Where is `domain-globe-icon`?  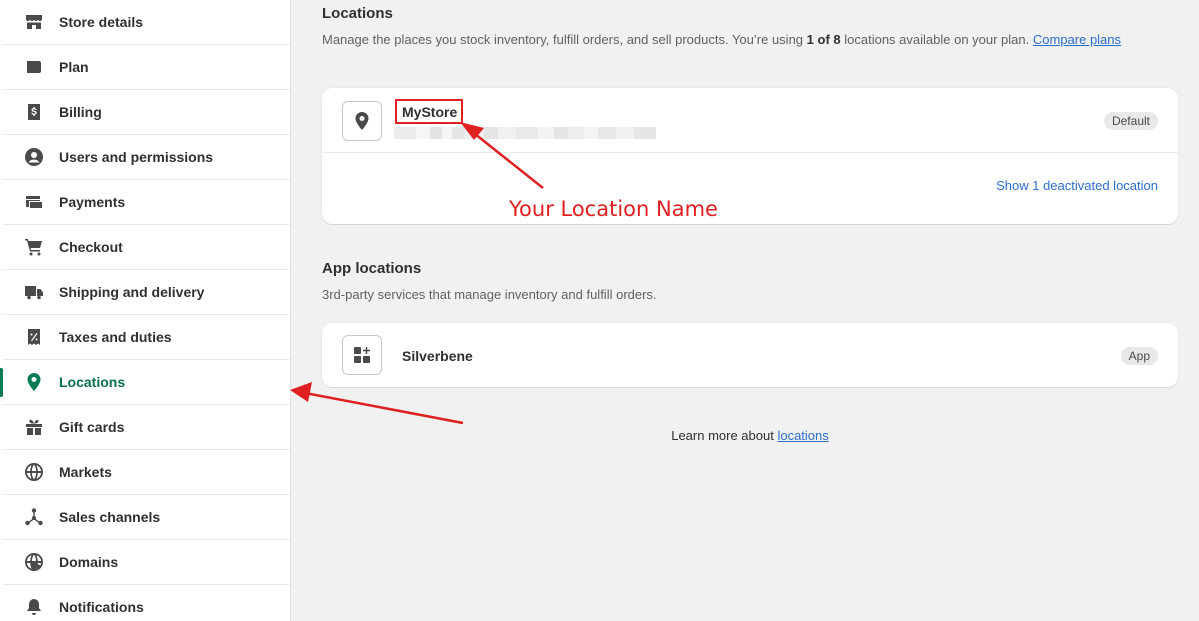 domain-globe-icon is located at coordinates (34, 562).